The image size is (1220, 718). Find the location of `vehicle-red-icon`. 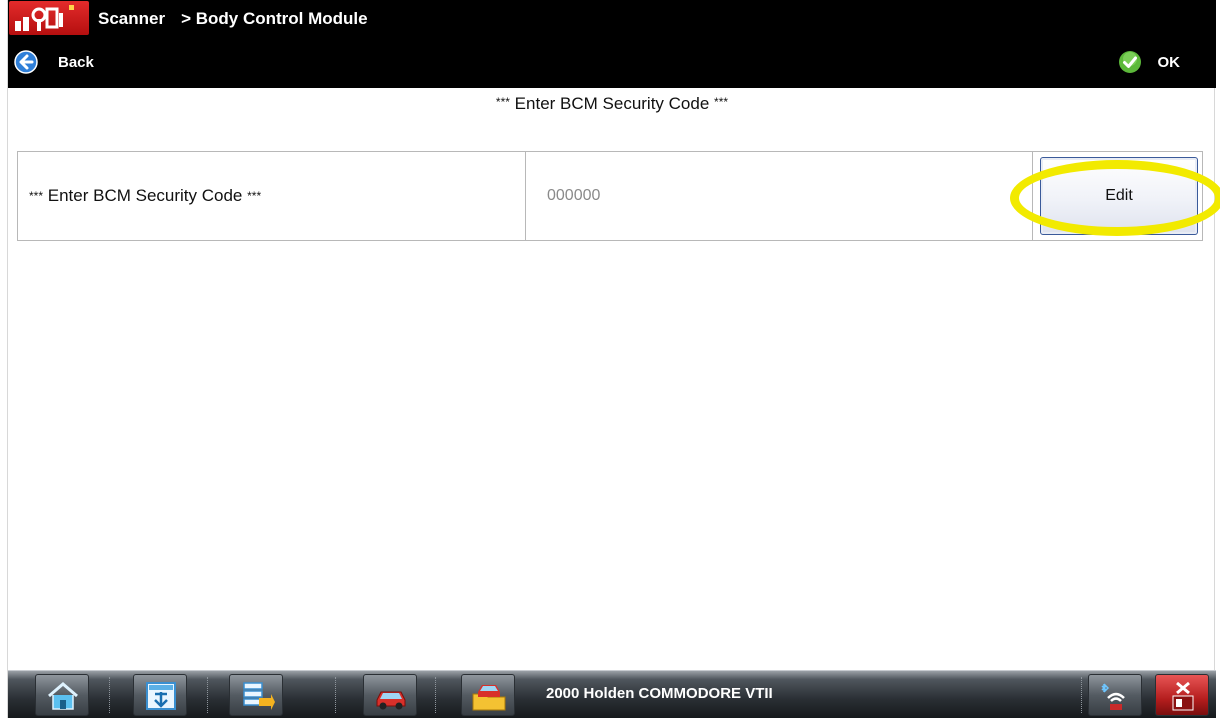

vehicle-red-icon is located at coordinates (391, 700).